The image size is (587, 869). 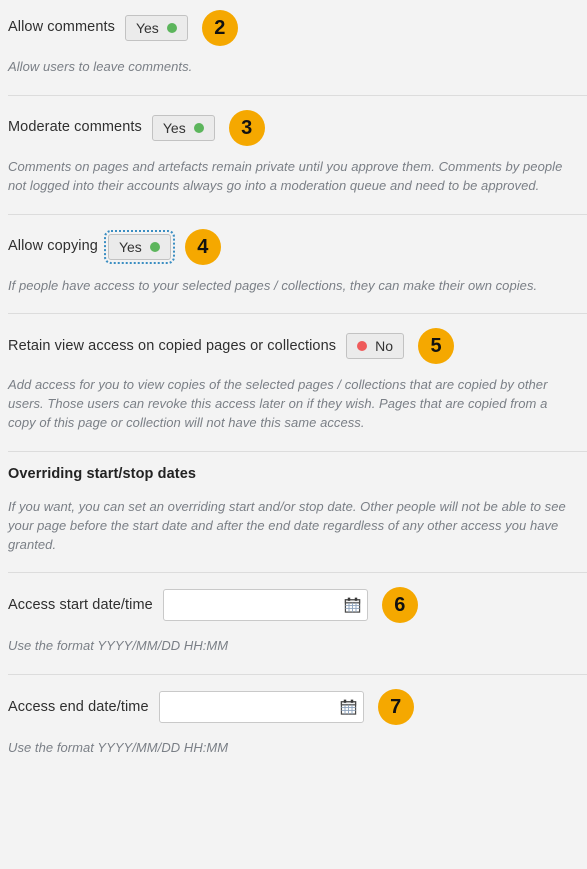 What do you see at coordinates (399, 605) in the screenshot?
I see `step-badge-6: 6` at bounding box center [399, 605].